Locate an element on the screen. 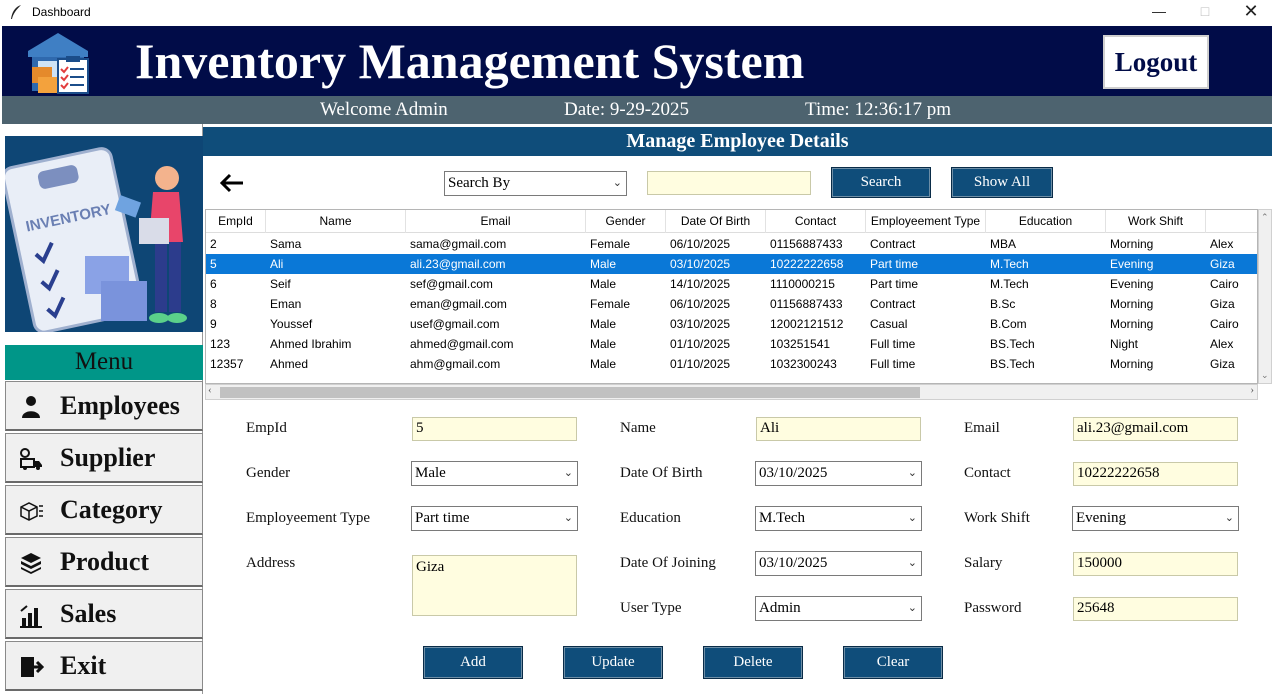  search-input is located at coordinates (729, 183).